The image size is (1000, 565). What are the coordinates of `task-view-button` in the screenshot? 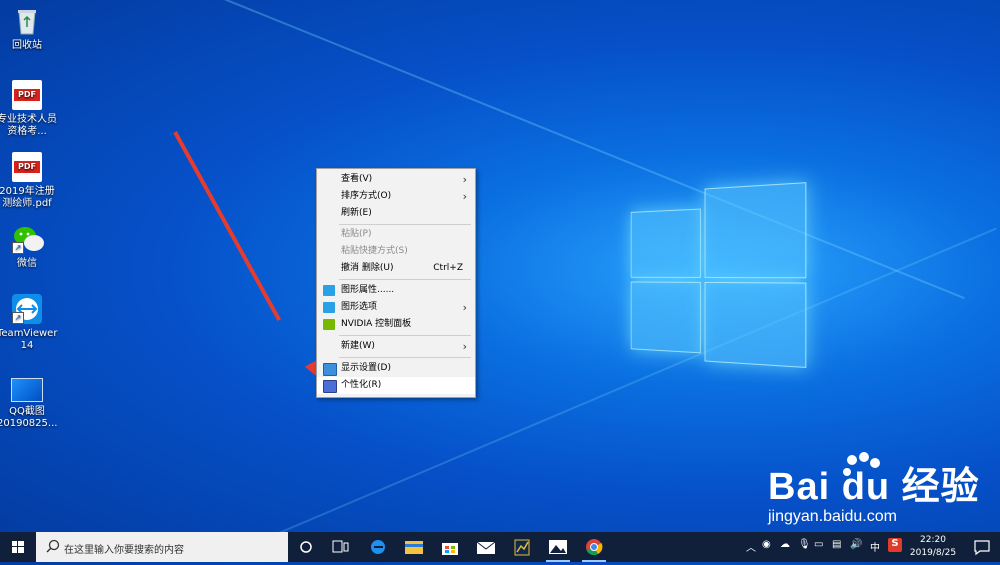 It's located at (340, 547).